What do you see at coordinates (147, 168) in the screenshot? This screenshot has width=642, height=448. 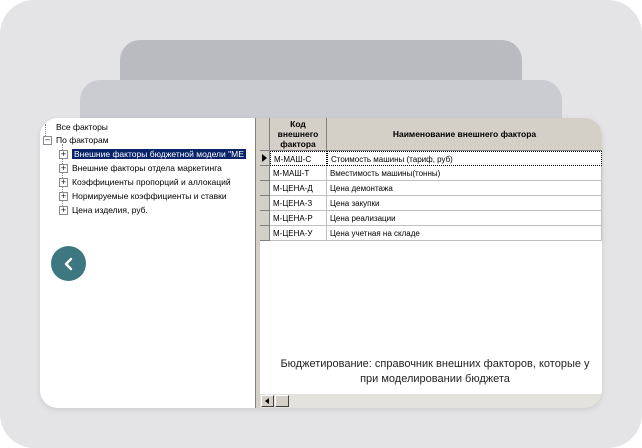 I see `tree-node-label: Внешние факторы отдела маркетинга` at bounding box center [147, 168].